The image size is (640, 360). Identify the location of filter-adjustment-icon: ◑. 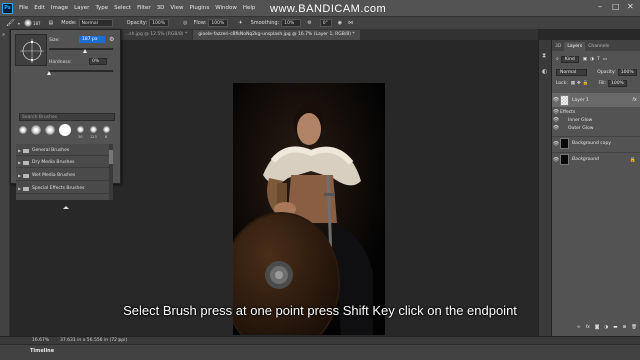
(592, 59).